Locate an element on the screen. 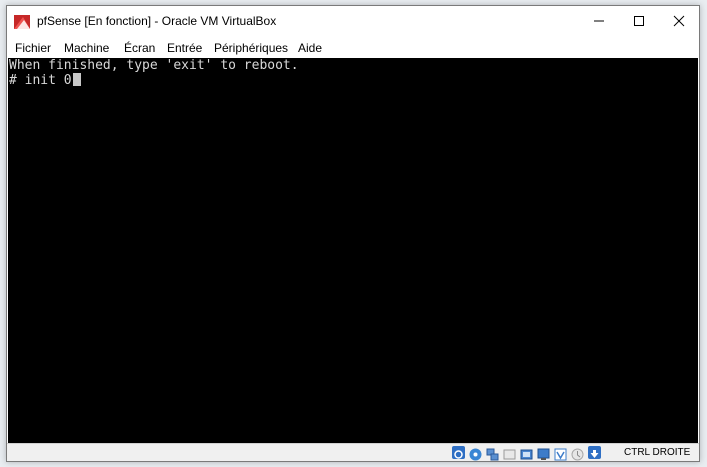 This screenshot has height=467, width=707. mouse-integration-icon is located at coordinates (577, 453).